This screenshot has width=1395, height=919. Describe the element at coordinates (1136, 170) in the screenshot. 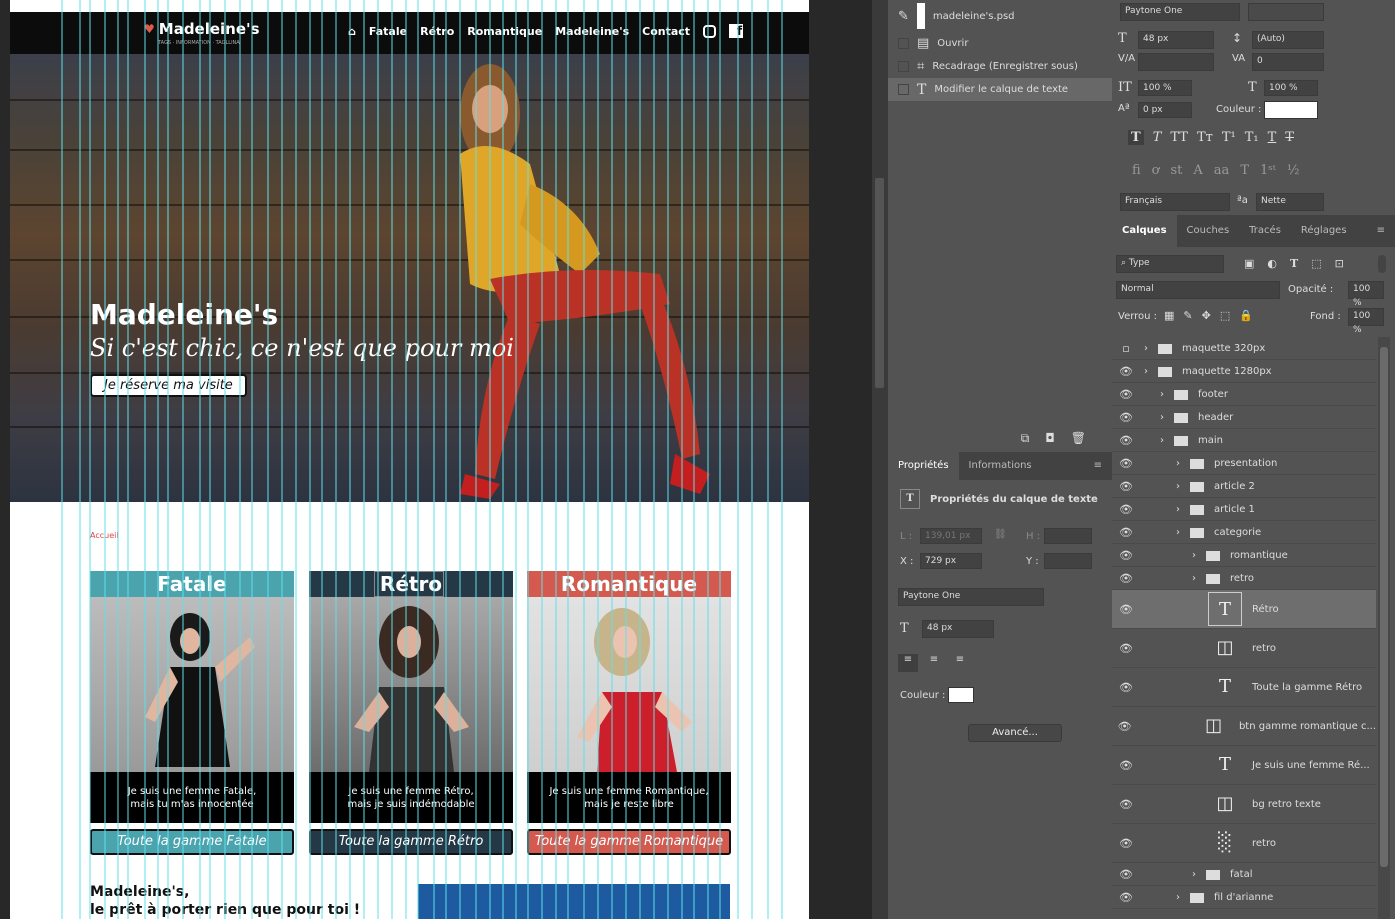

I see `ligature-icon: fi` at that location.